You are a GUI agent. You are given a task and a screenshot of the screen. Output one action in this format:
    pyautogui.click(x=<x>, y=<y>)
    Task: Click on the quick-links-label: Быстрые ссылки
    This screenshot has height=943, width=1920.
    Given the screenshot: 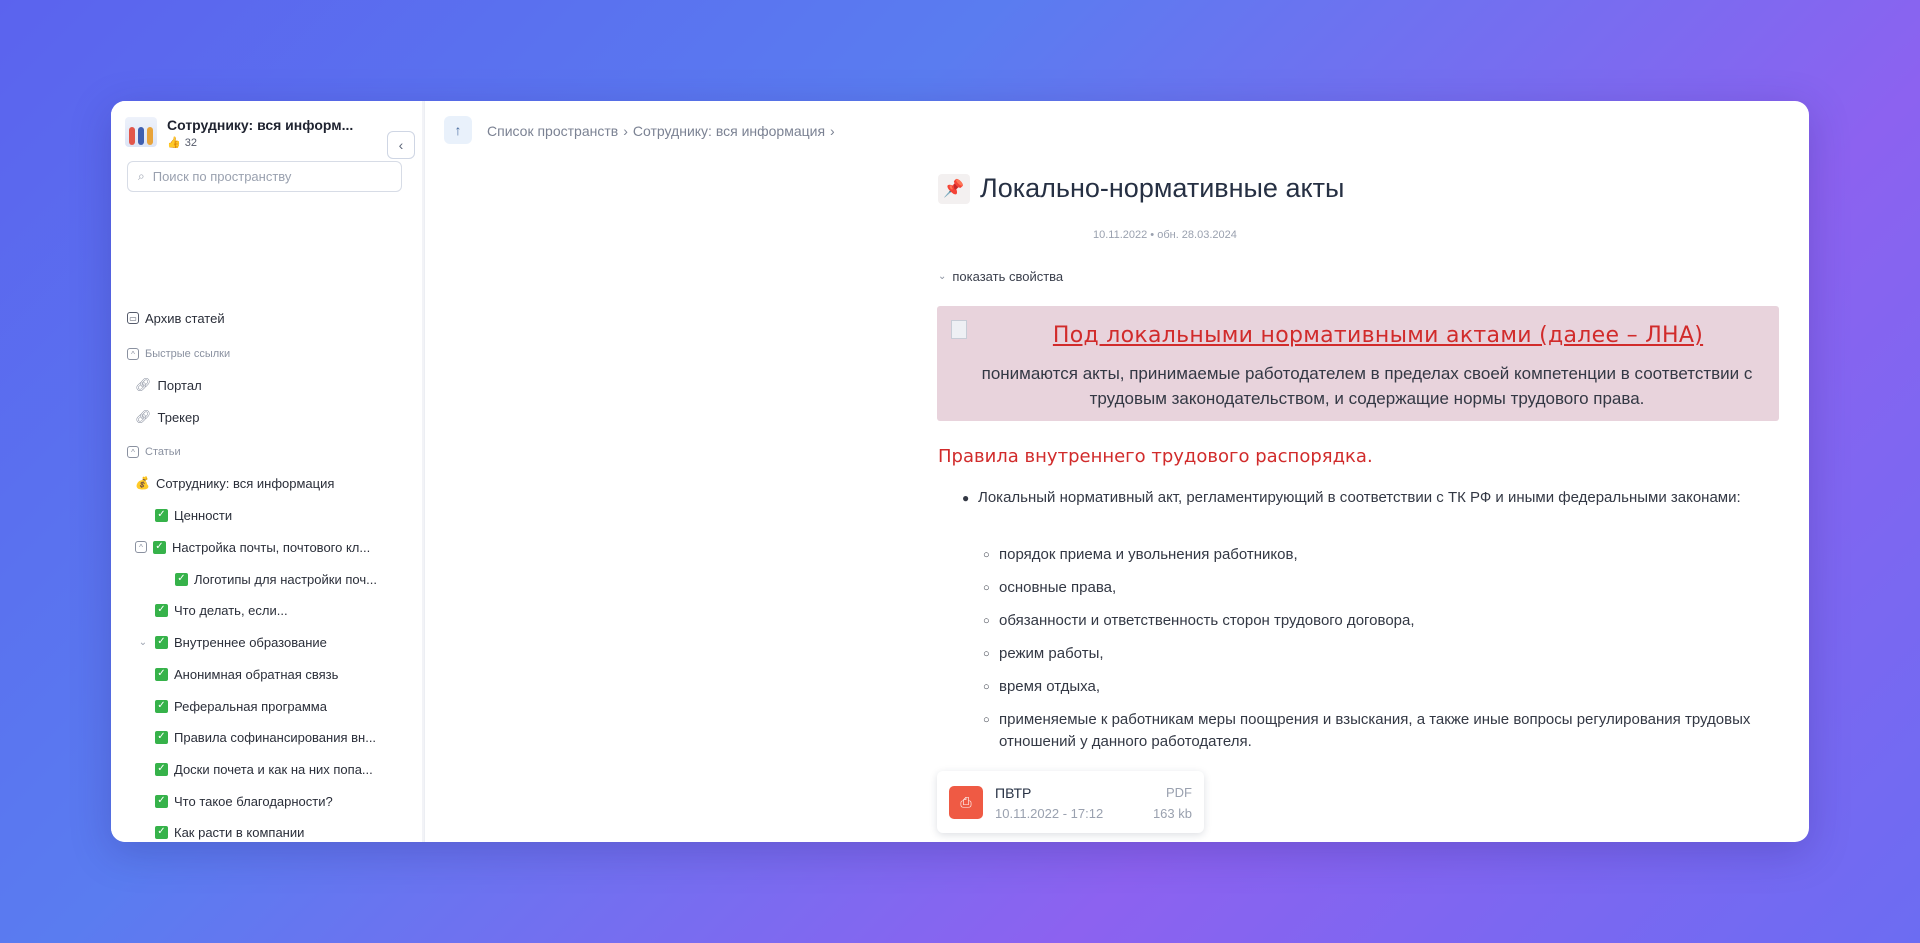 What is the action you would take?
    pyautogui.click(x=188, y=354)
    